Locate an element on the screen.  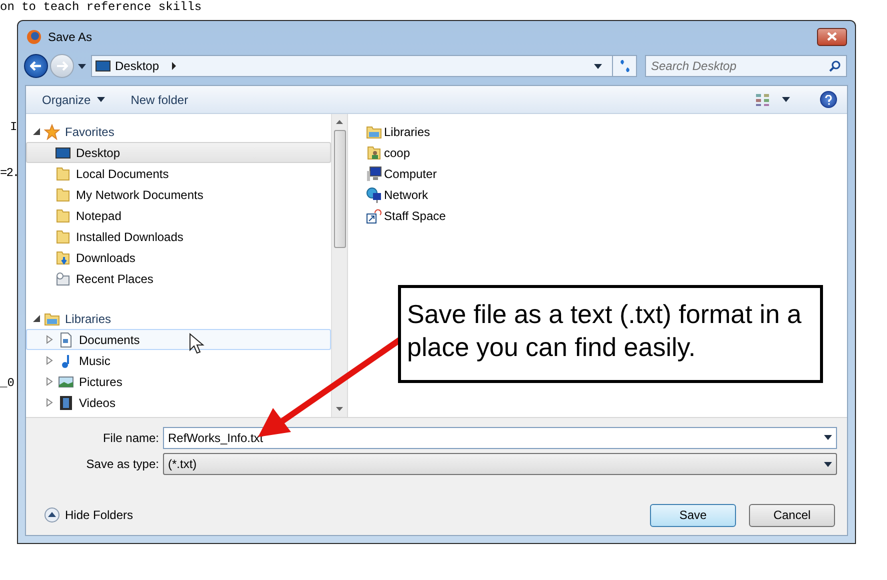
nav-item: My Network Documents is located at coordinates (178, 194).